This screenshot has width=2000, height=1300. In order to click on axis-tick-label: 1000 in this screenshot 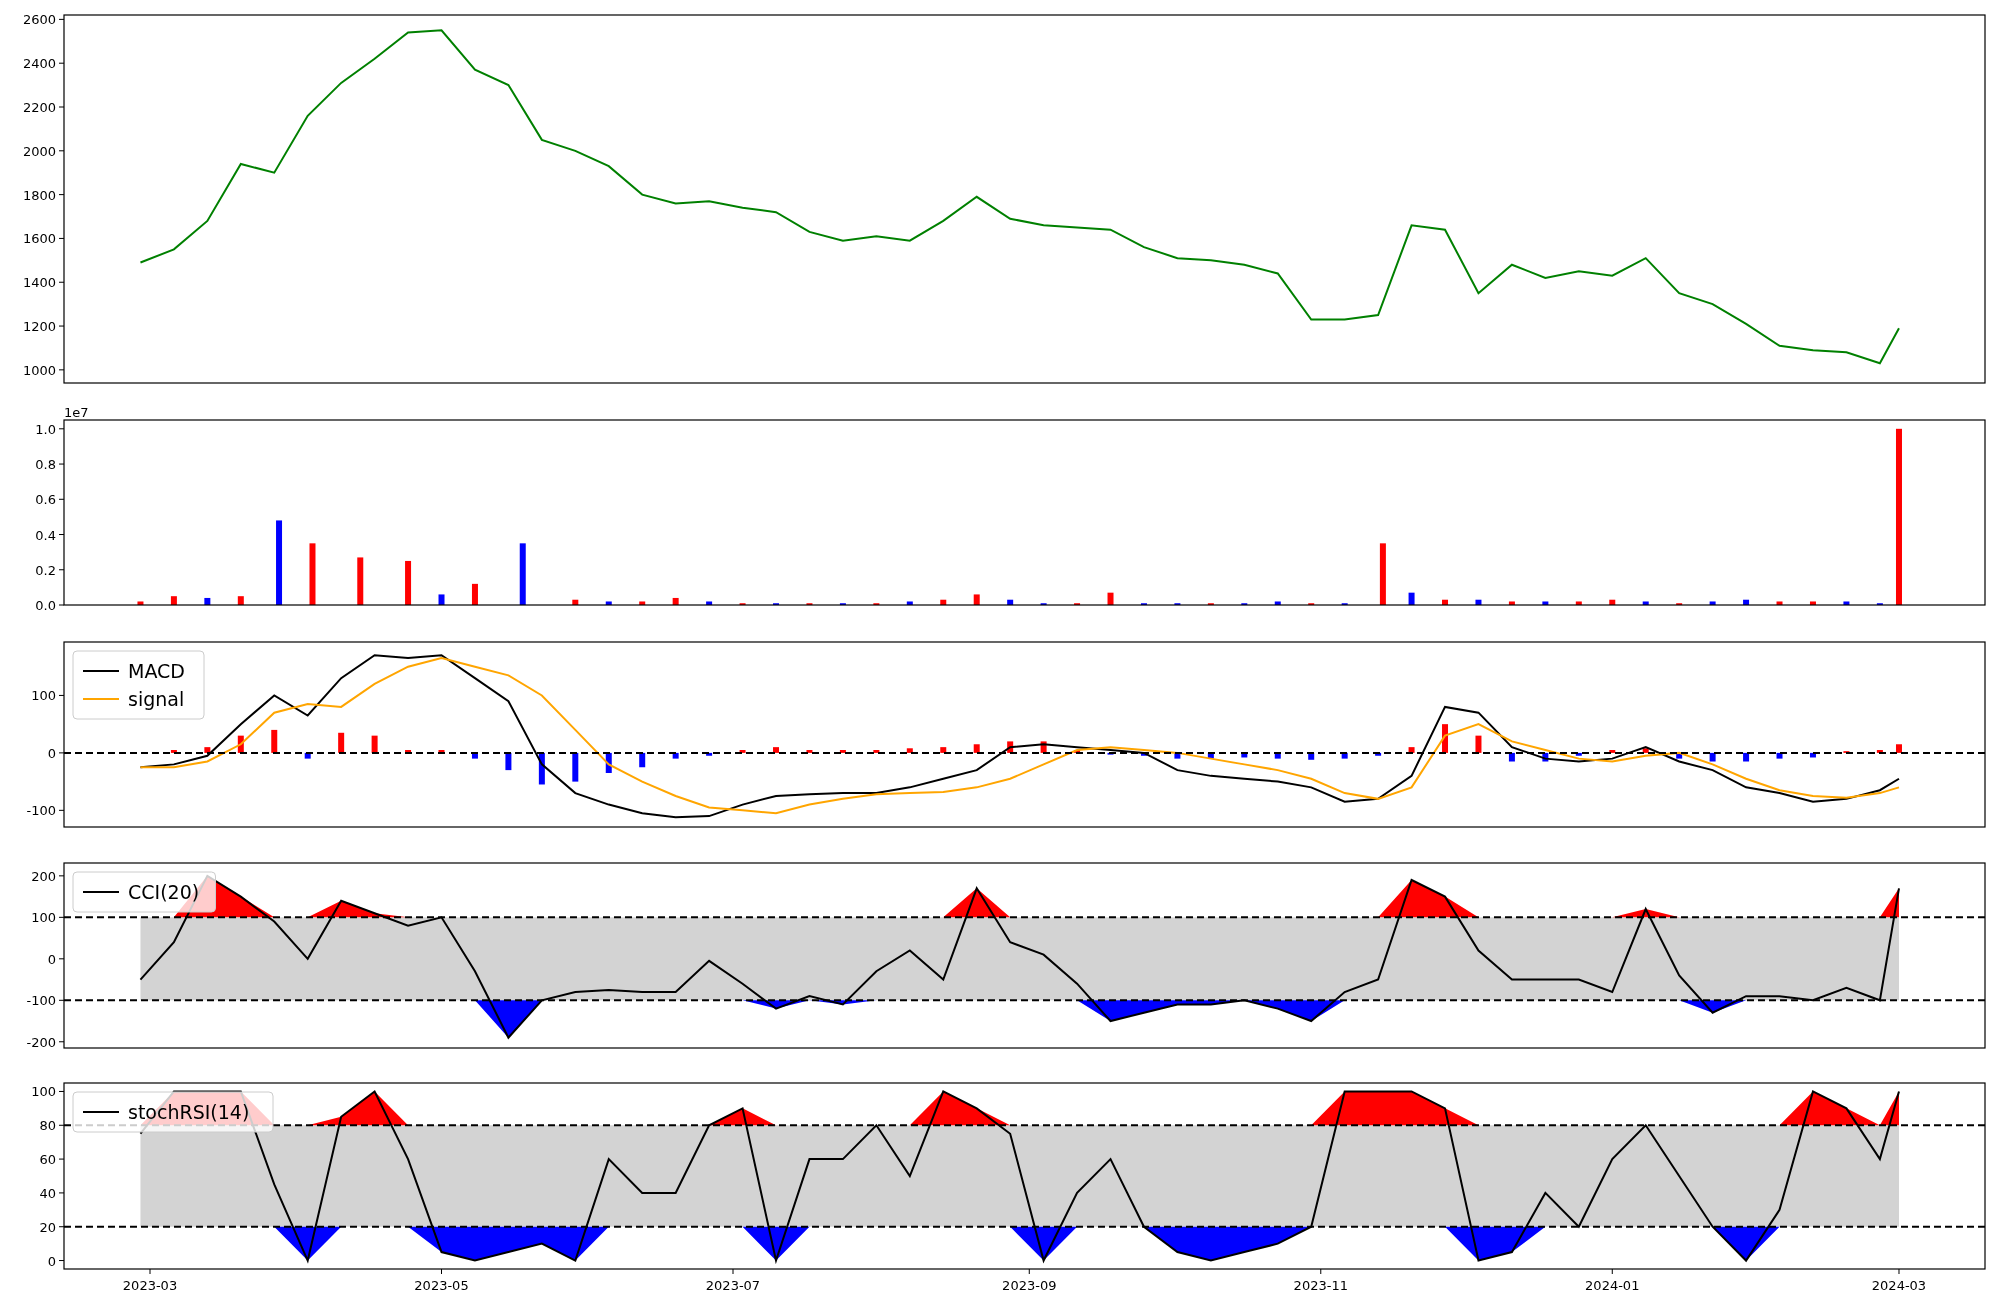, I will do `click(39, 370)`.